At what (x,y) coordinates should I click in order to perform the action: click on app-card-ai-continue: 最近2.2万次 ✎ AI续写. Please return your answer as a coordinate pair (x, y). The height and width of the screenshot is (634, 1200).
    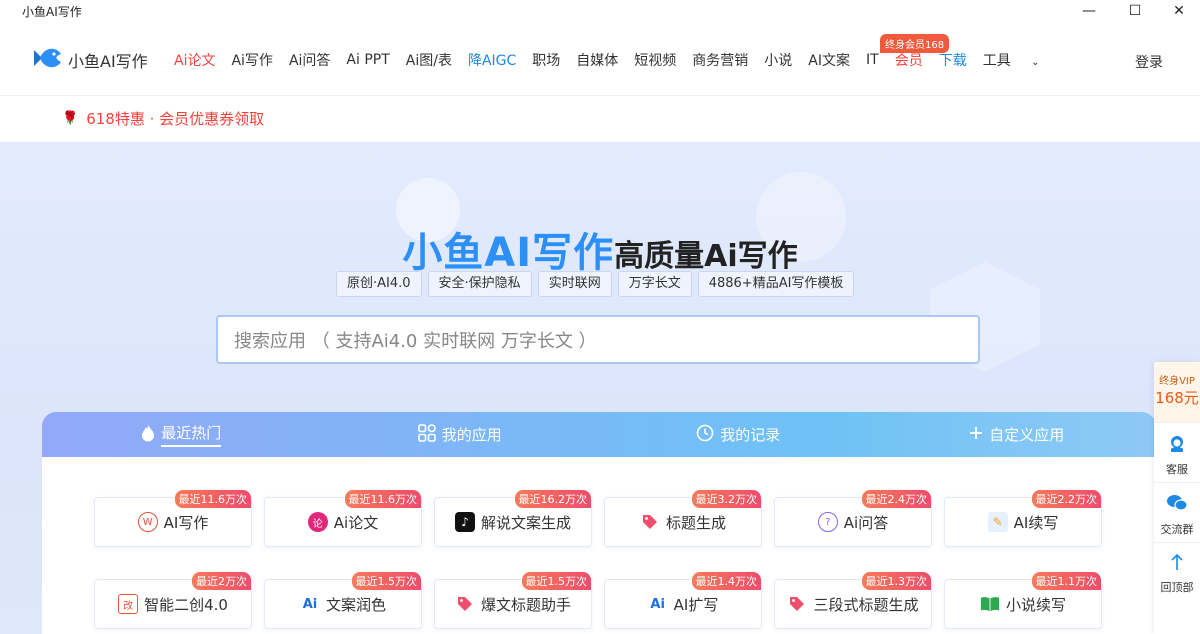
    Looking at the image, I should click on (1023, 518).